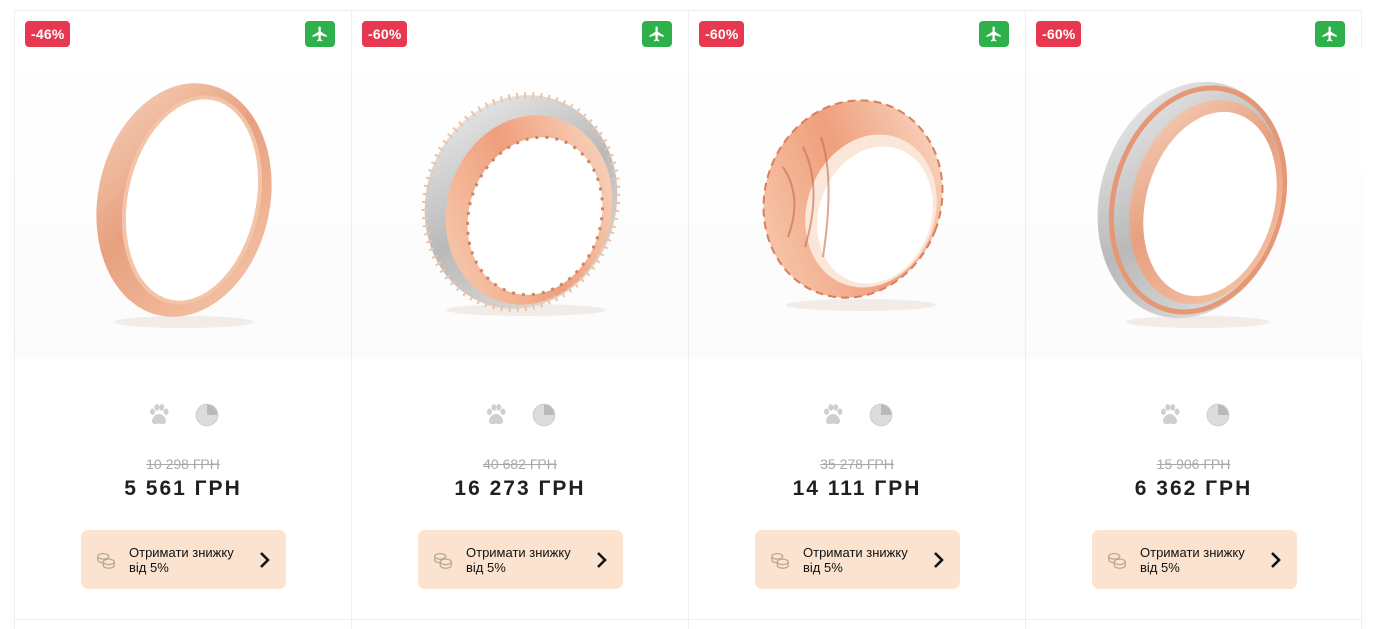 The width and height of the screenshot is (1378, 629). What do you see at coordinates (183, 488) in the screenshot?
I see `price: 5 561 ГРН` at bounding box center [183, 488].